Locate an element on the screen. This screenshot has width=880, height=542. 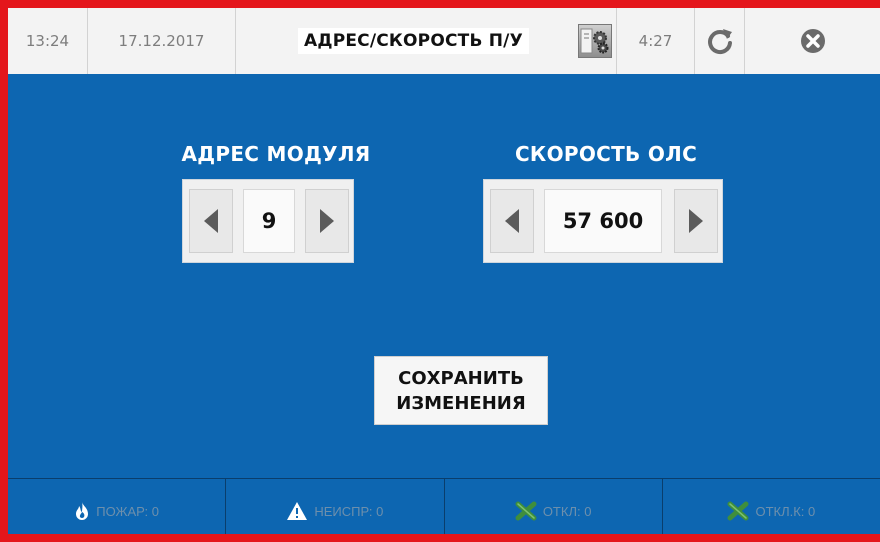
save-changes-button: СОХРАНИТЬ ИЗМЕНЕНИЯ is located at coordinates (461, 390).